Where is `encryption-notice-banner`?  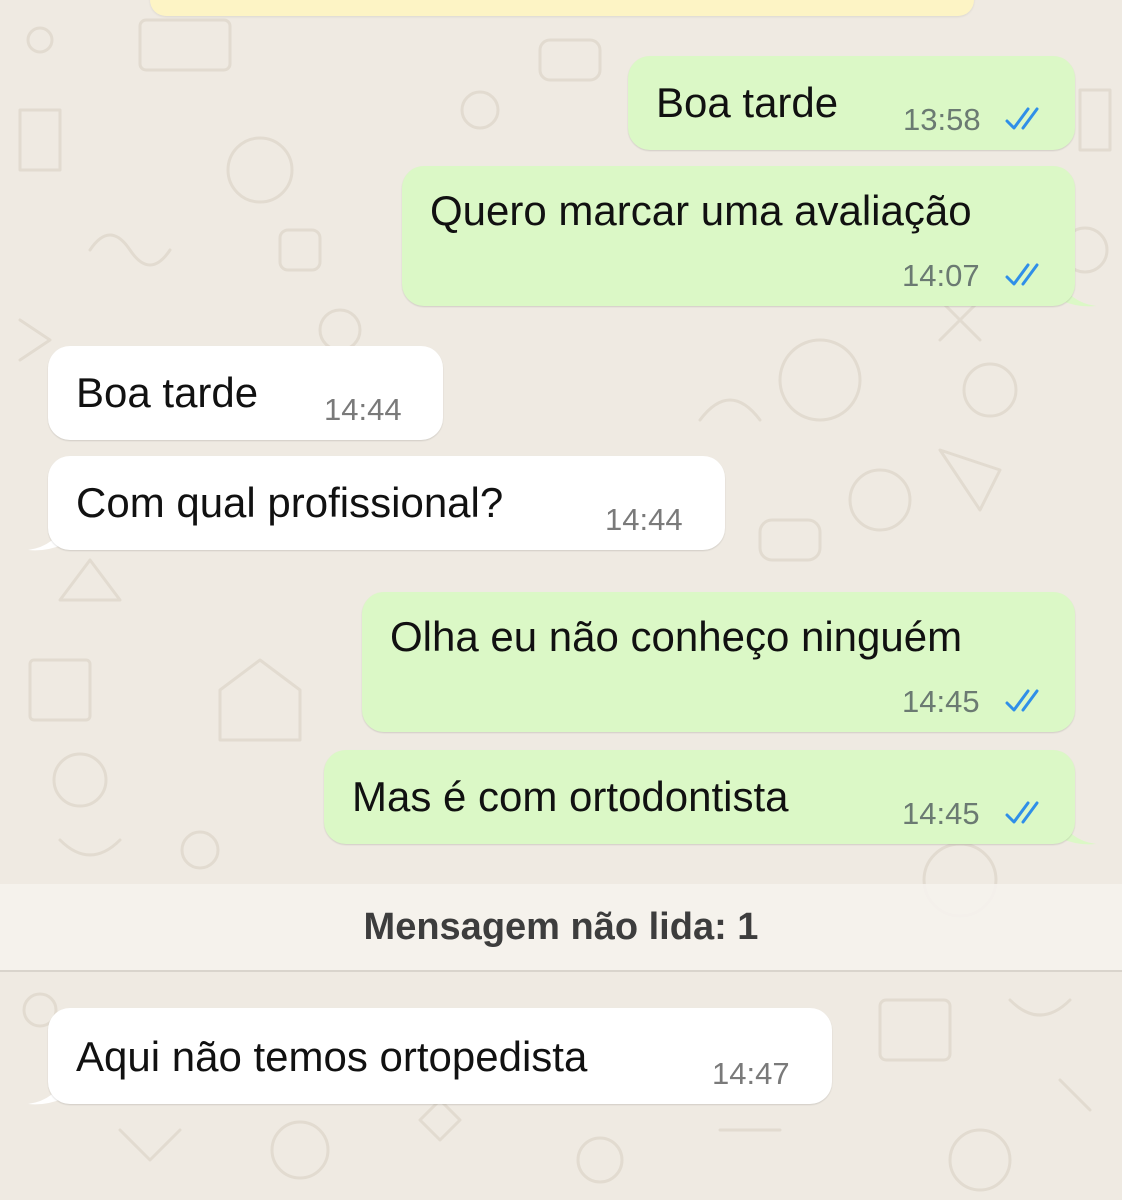 encryption-notice-banner is located at coordinates (562, 8).